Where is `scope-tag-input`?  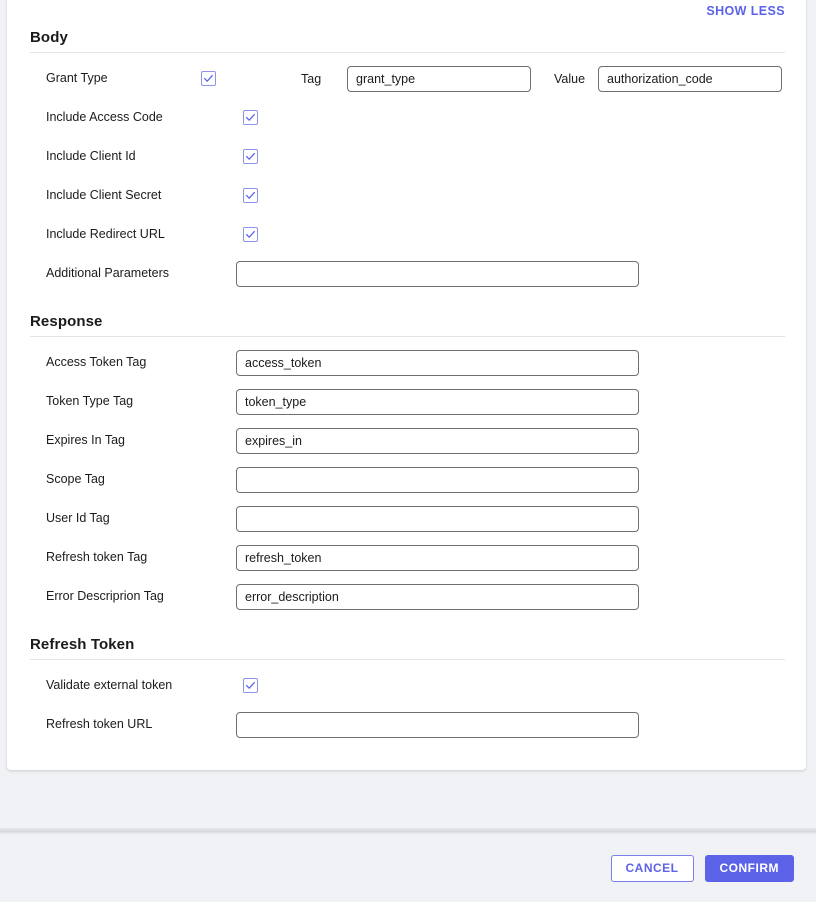 scope-tag-input is located at coordinates (437, 479).